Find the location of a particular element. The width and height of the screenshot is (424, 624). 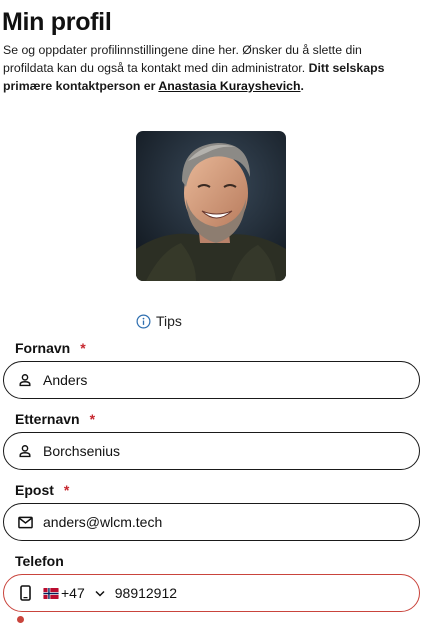

profile-avatar is located at coordinates (211, 206).